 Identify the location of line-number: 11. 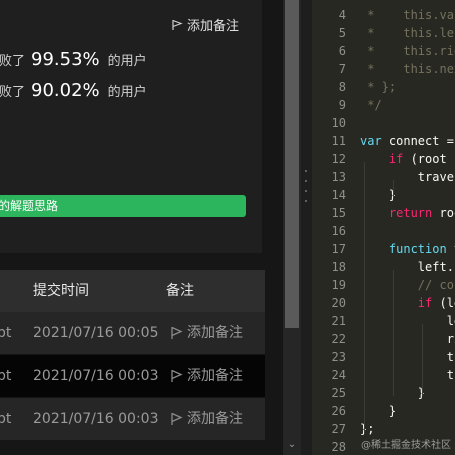
(338, 141).